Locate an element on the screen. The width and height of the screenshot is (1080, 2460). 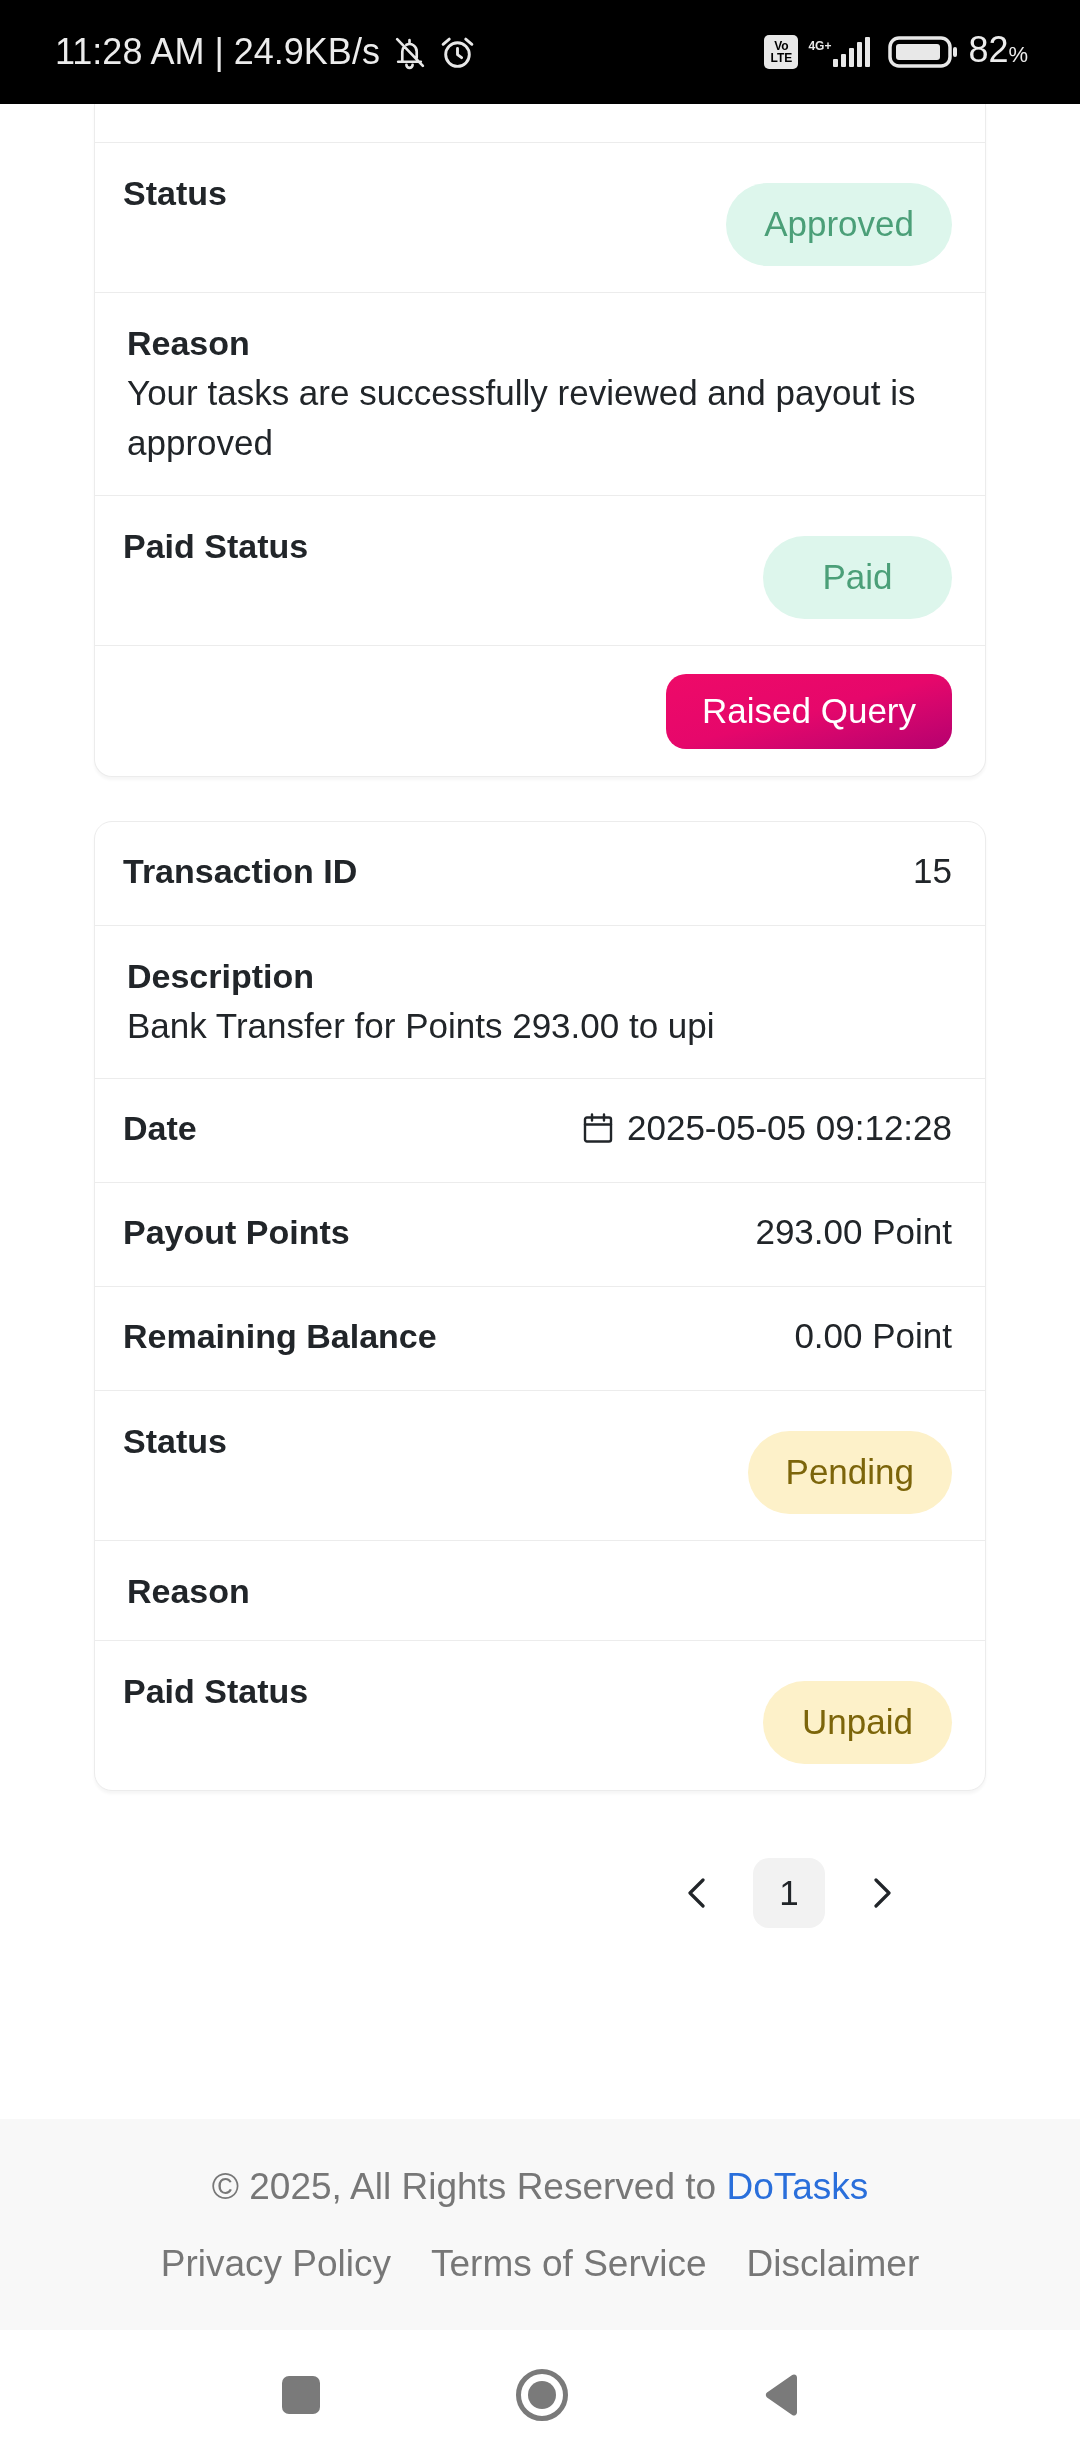
status-badge: Pending is located at coordinates (849, 1472).